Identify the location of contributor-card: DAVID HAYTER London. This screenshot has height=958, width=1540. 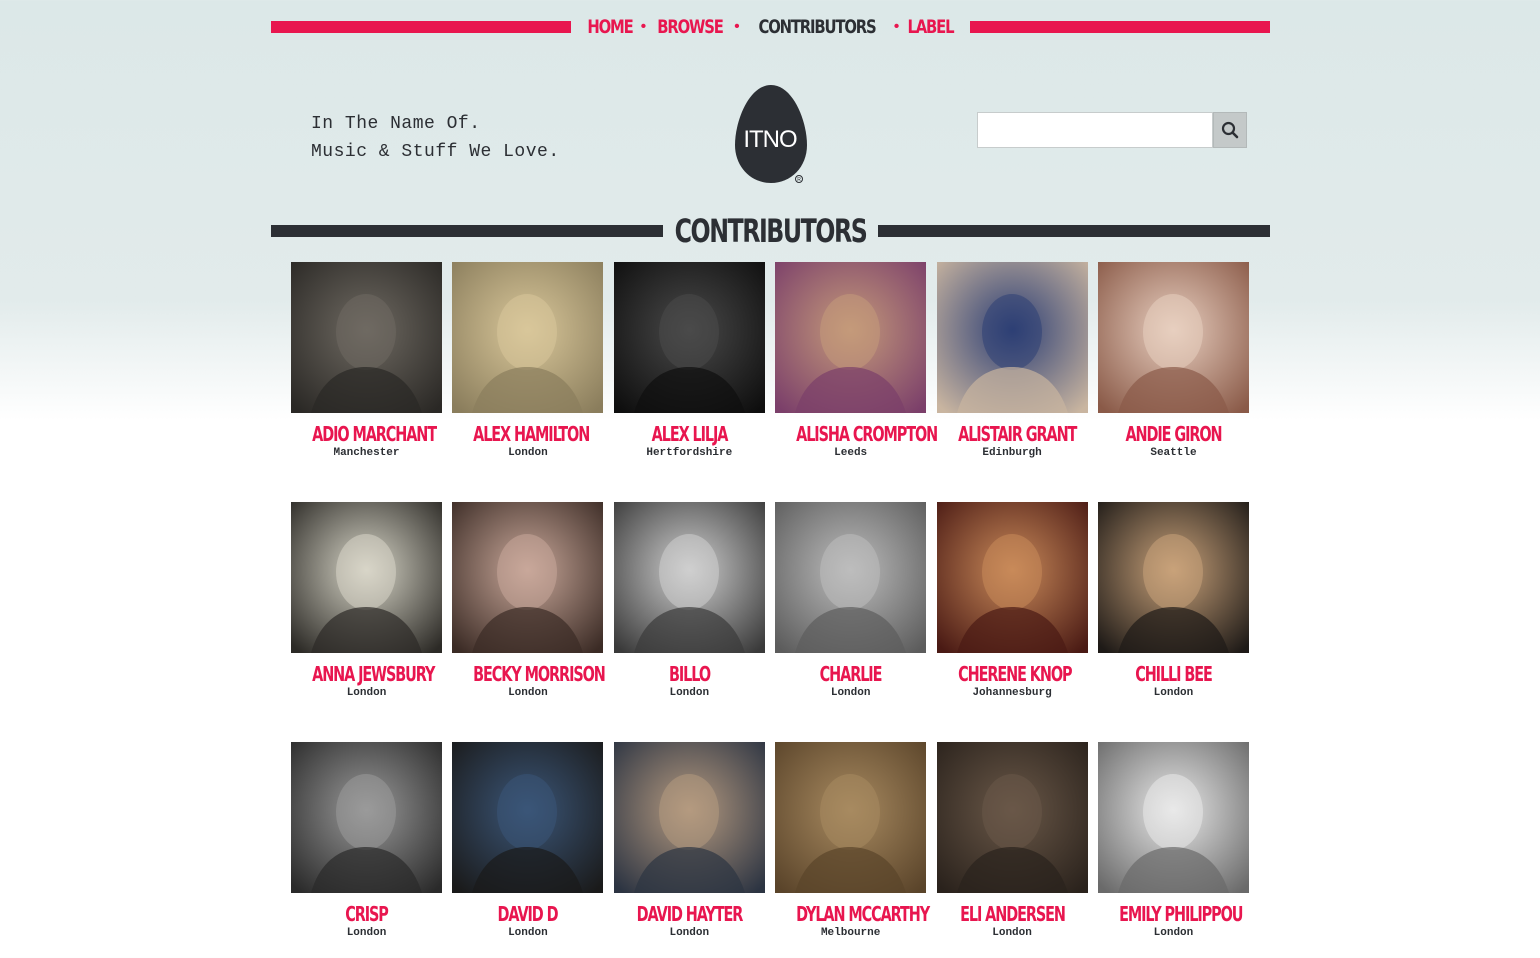
(689, 850).